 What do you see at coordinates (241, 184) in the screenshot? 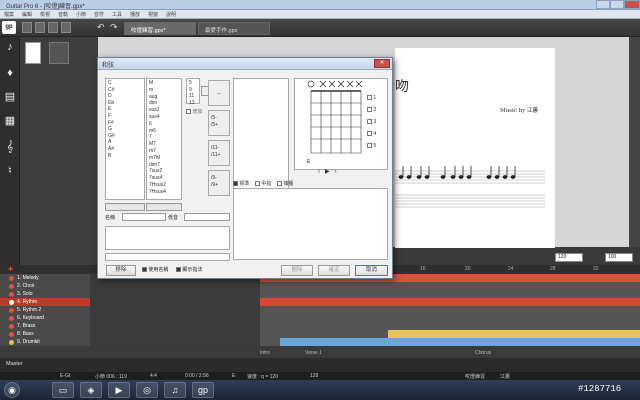
I see `standard-check: 標準` at bounding box center [241, 184].